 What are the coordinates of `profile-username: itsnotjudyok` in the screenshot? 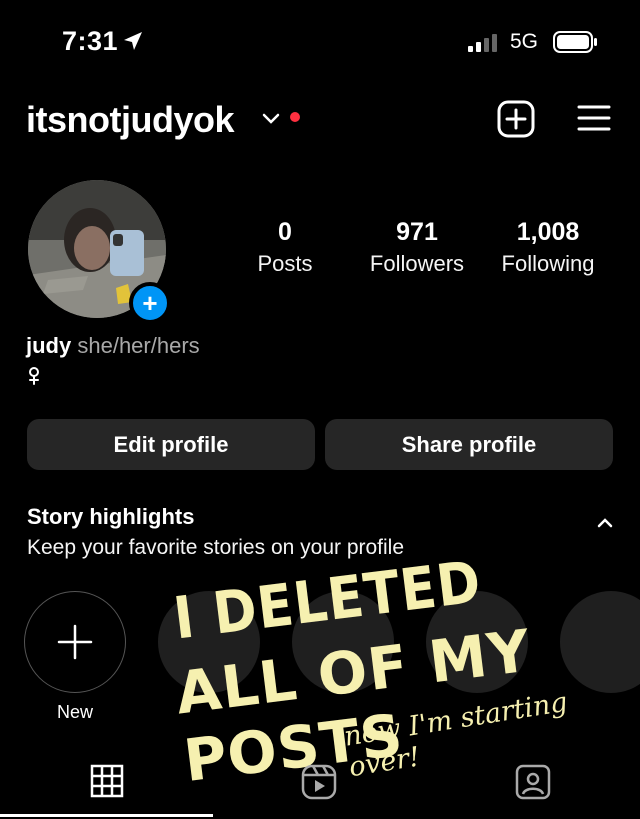 It's located at (130, 120).